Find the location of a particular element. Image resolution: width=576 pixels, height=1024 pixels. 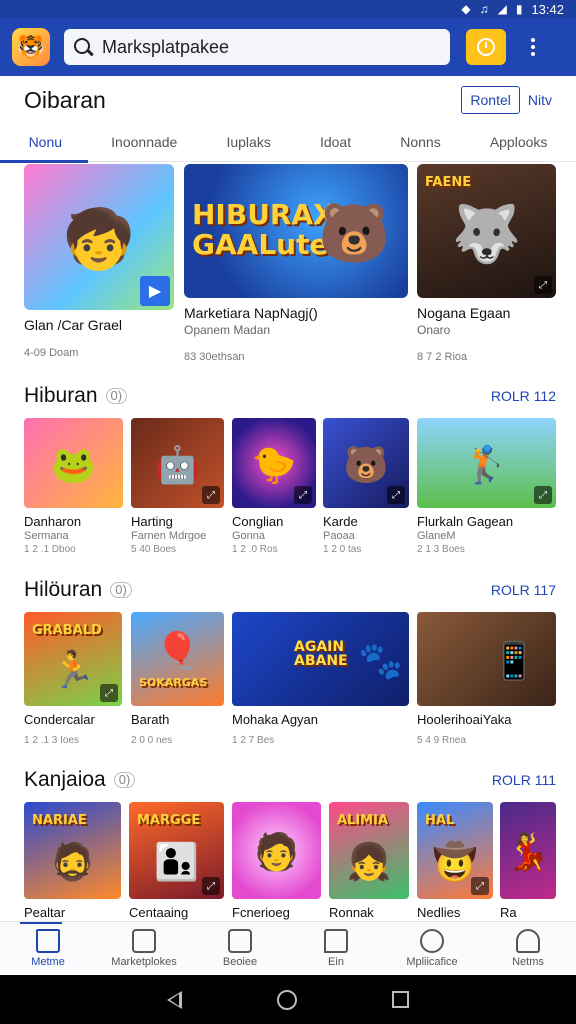

app-card: 📱 HoolerihoaiYaka 5 4 9 Rnea is located at coordinates (486, 679).